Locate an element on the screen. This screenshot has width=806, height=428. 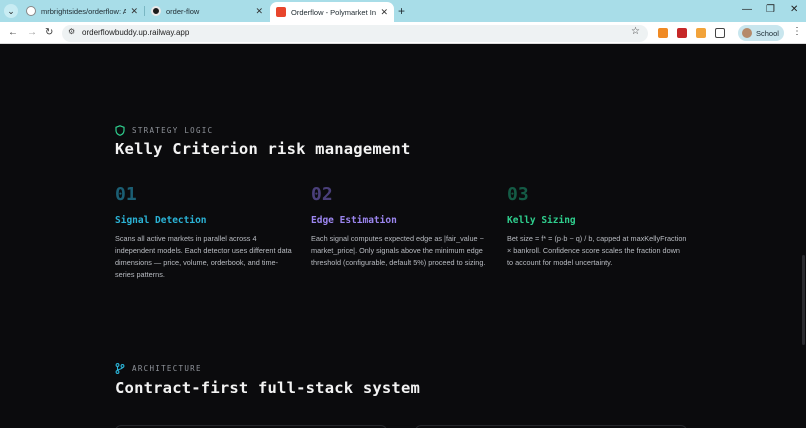
tab-title: mrbrightsides/orderflow: A live is located at coordinates (84, 11).